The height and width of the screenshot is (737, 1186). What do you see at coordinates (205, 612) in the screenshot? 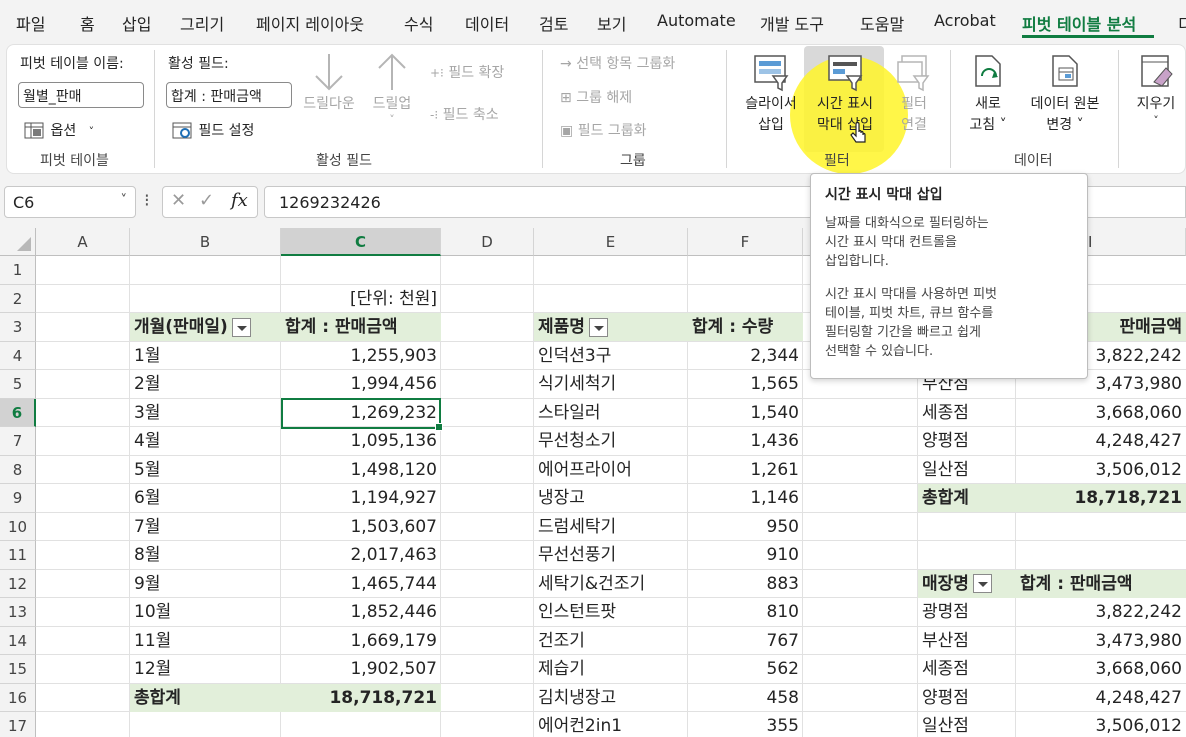
I see `pivot1-month-cell: 10월` at bounding box center [205, 612].